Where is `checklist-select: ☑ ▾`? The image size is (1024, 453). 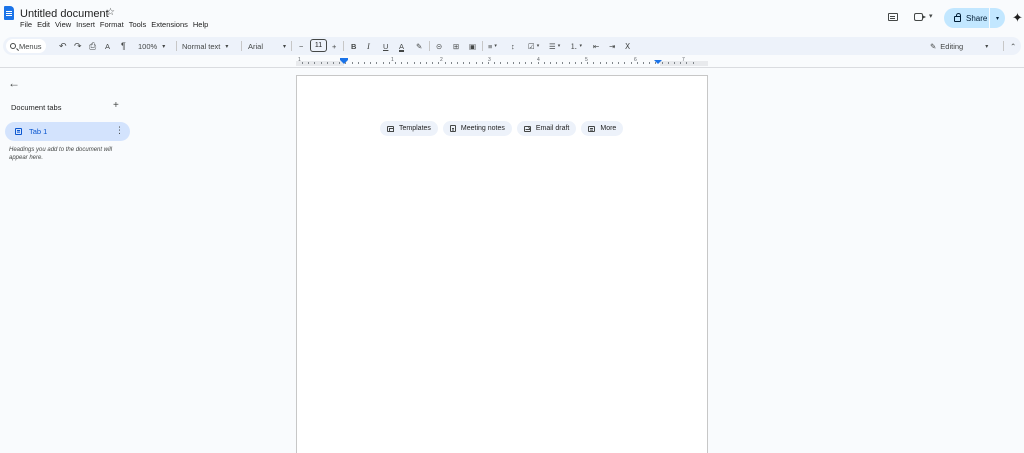 checklist-select: ☑ ▾ is located at coordinates (533, 46).